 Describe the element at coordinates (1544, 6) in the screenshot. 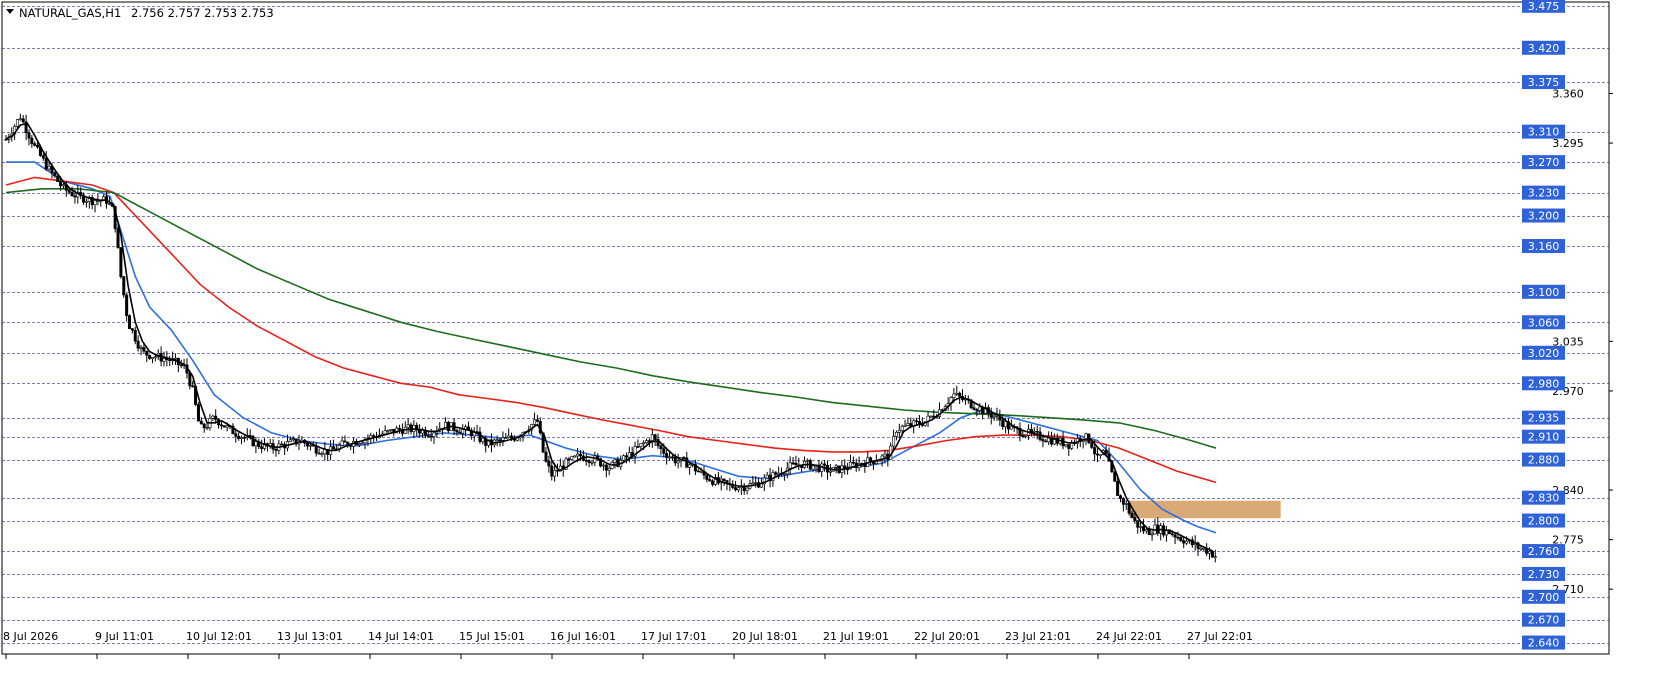

I see `price-tag-label: 3.475` at that location.